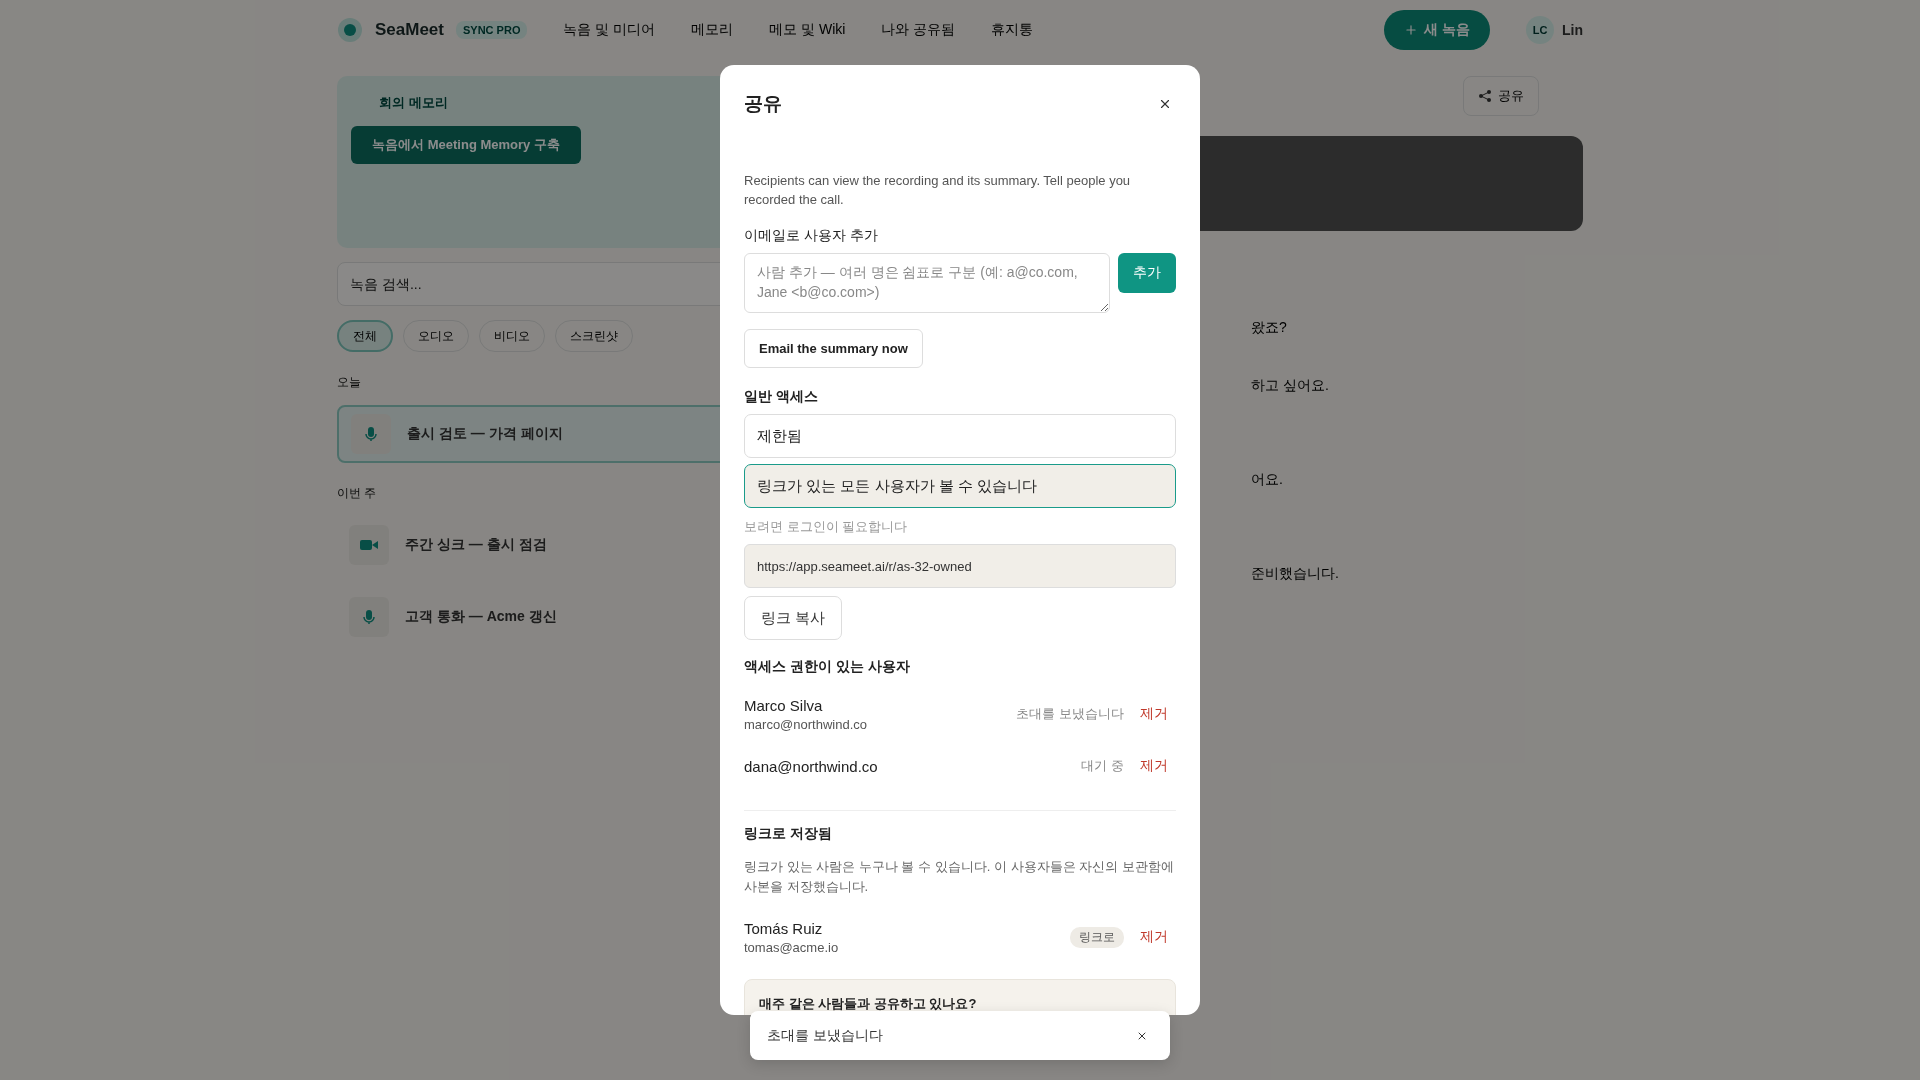 This screenshot has height=1080, width=1920. I want to click on build-memory-button: 녹음에서 Meeting Memory 구축, so click(466, 145).